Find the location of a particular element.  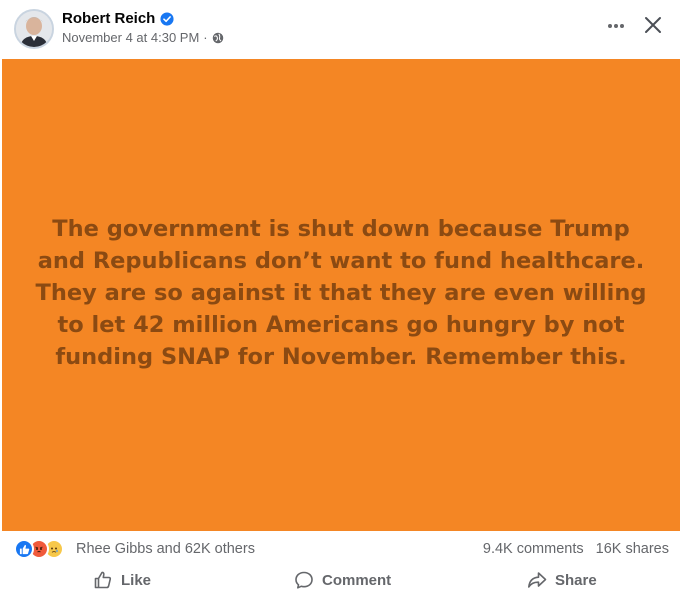

author-name-row: Robert Reich is located at coordinates (118, 18).